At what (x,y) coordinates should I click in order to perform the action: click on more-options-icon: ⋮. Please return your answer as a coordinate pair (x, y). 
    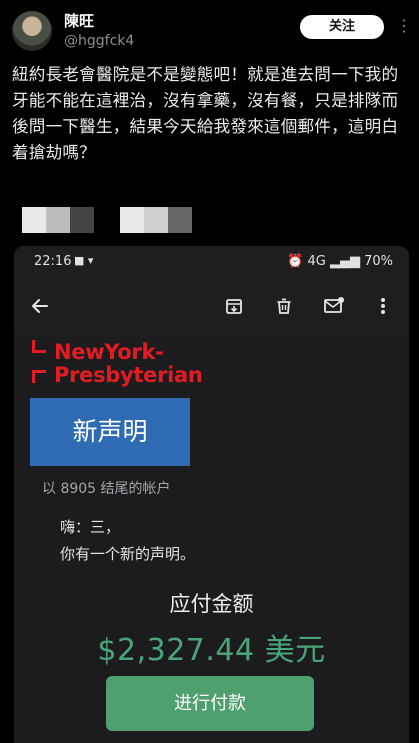
    Looking at the image, I should click on (404, 26).